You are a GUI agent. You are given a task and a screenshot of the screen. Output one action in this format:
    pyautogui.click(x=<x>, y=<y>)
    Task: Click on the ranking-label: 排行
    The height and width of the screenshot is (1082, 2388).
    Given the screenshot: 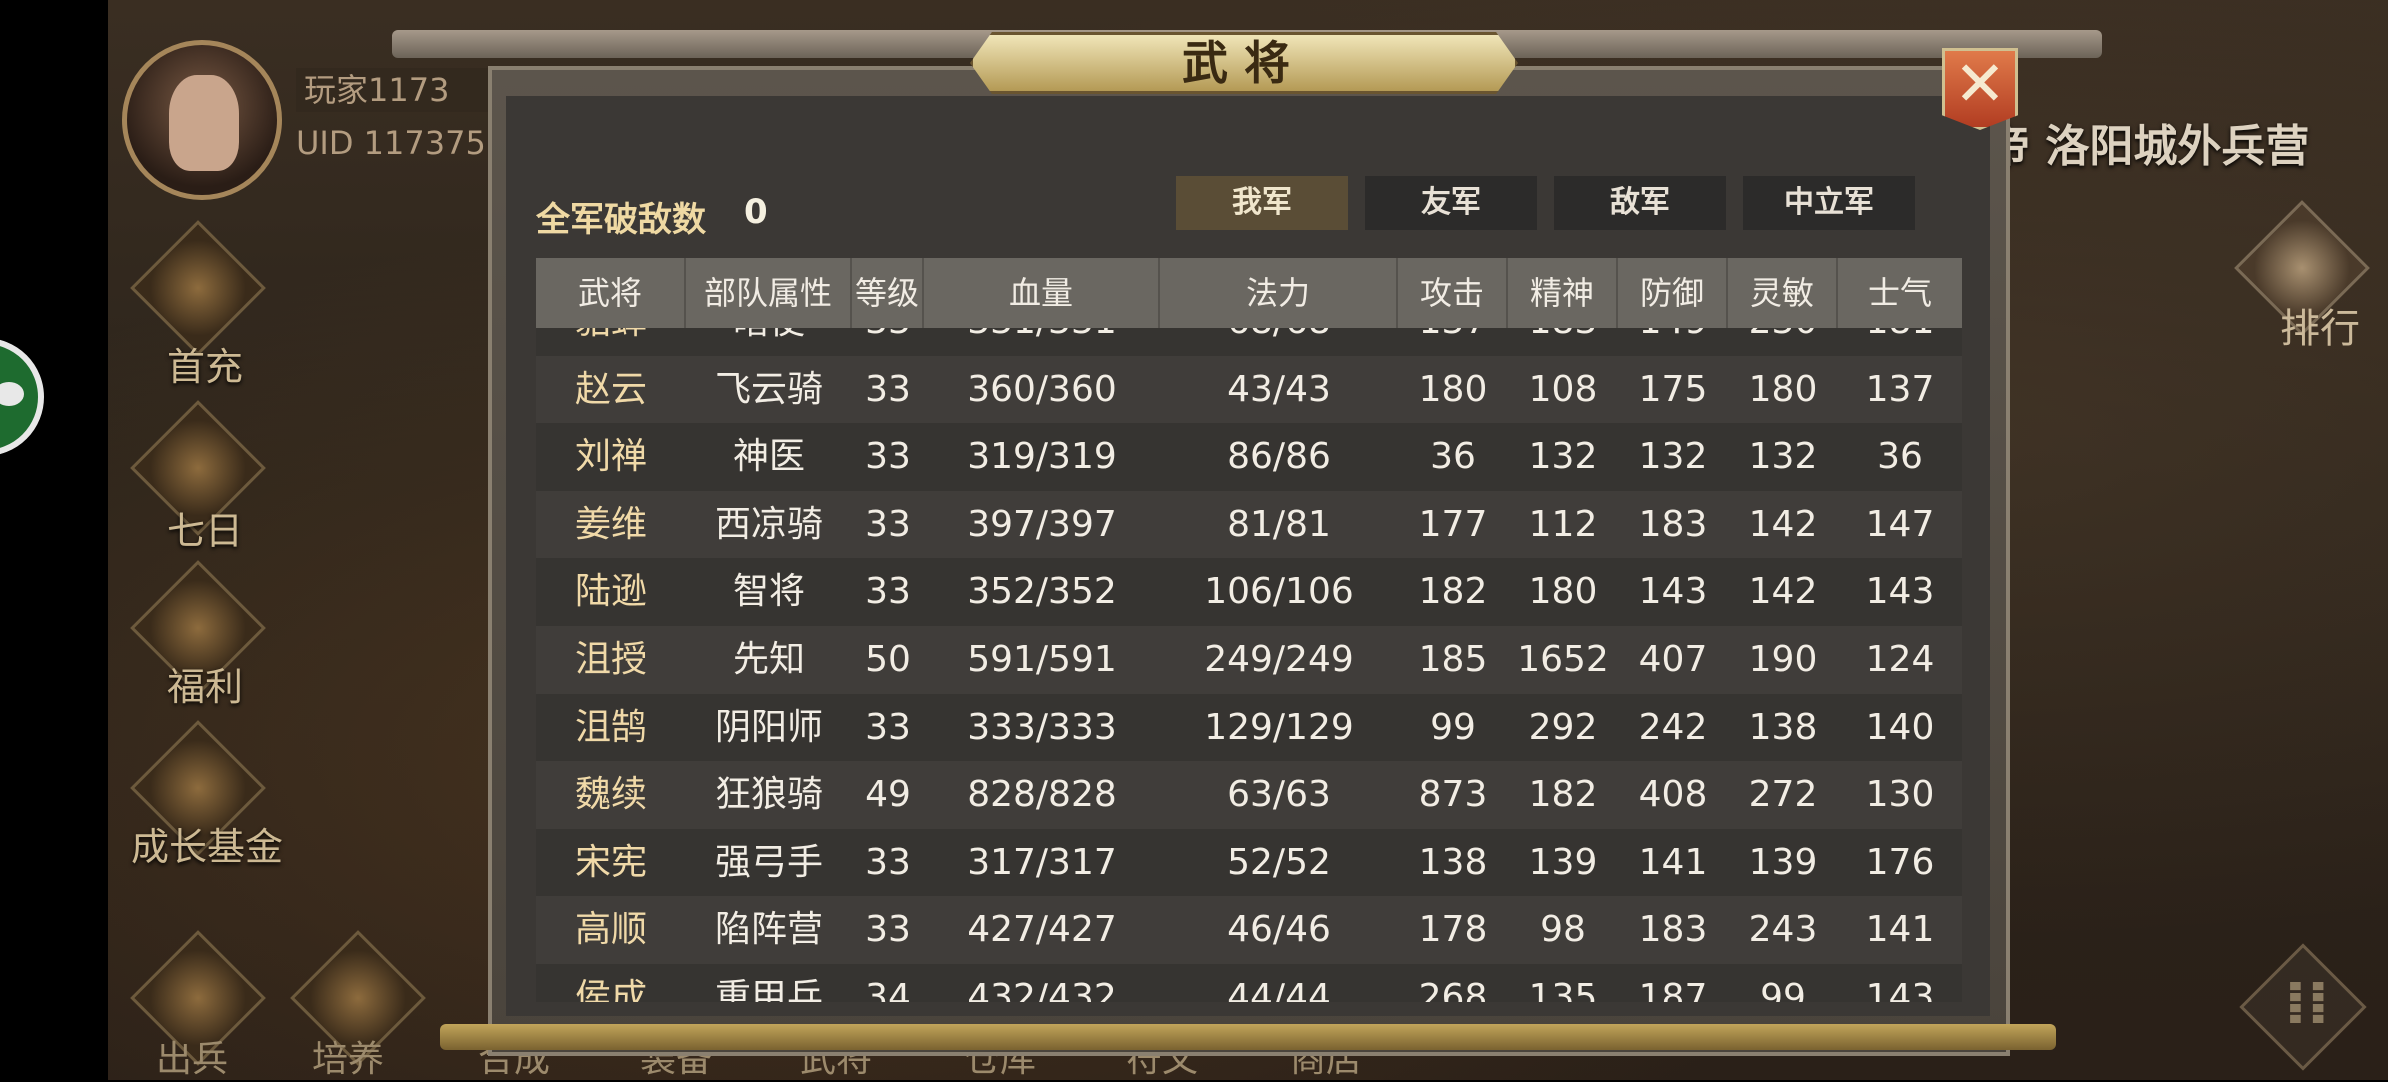 What is the action you would take?
    pyautogui.click(x=2320, y=325)
    